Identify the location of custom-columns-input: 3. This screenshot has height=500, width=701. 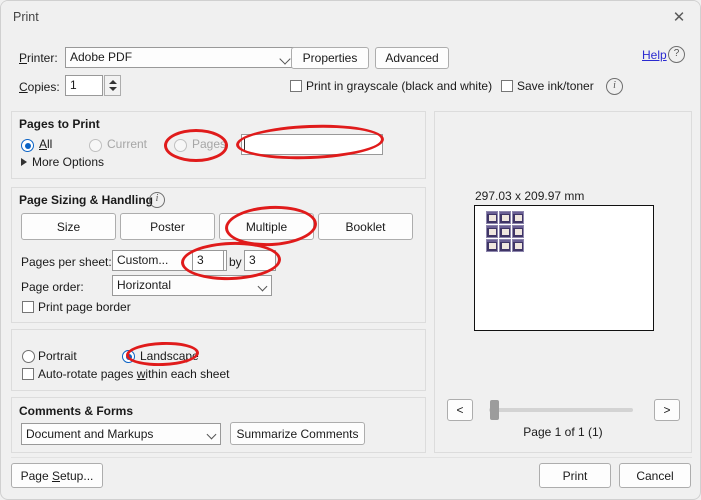
(208, 260).